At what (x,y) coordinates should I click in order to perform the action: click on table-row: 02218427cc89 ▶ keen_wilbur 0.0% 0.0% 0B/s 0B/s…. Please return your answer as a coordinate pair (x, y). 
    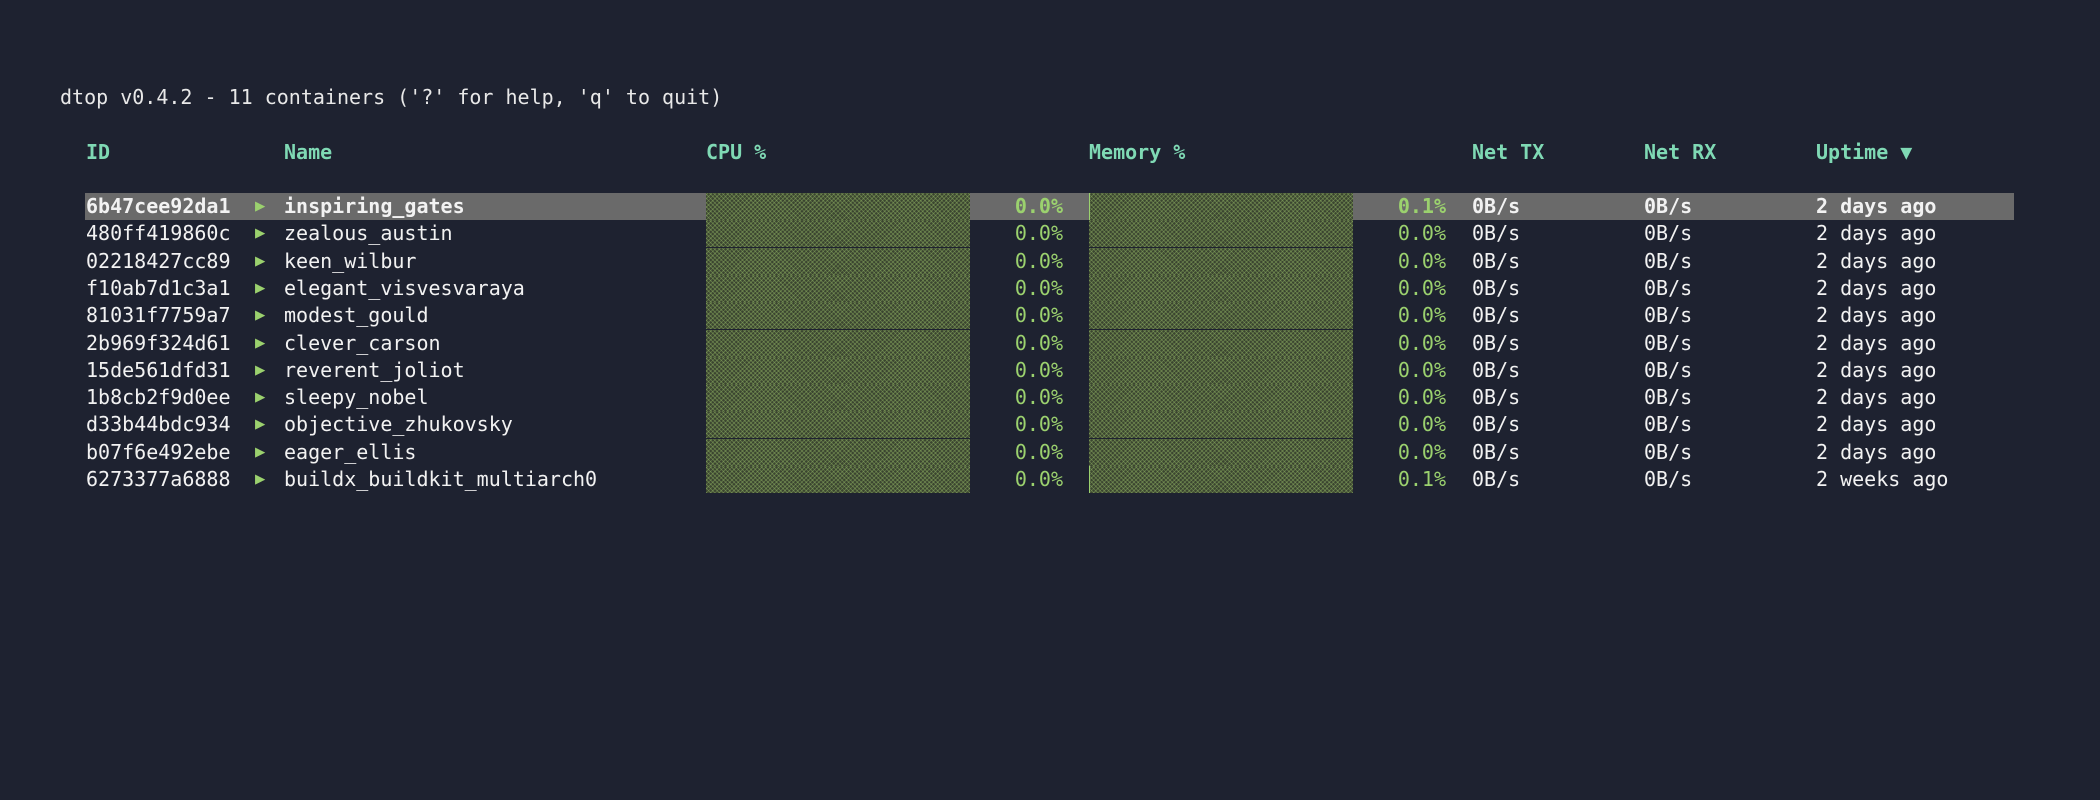
    Looking at the image, I should click on (1050, 261).